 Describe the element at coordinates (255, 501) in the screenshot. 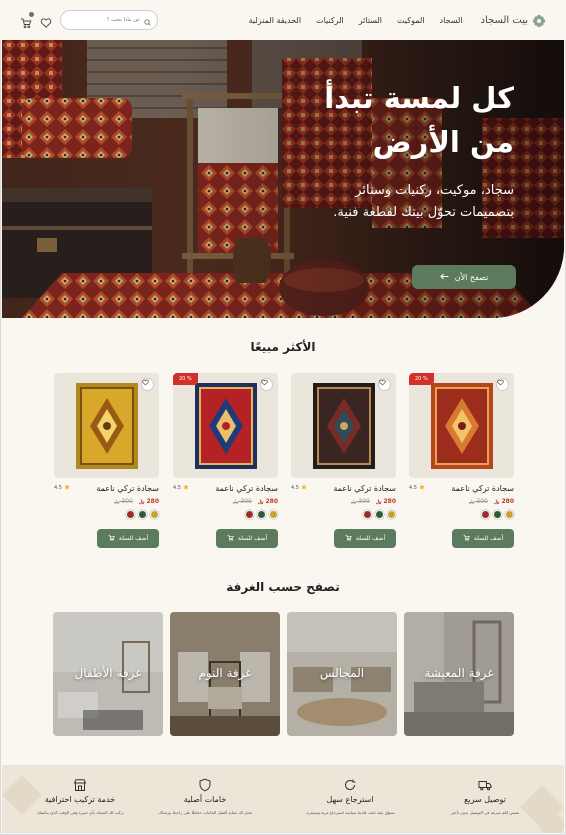

I see `product-prices: 280 ﷼ 300 ﷼` at that location.